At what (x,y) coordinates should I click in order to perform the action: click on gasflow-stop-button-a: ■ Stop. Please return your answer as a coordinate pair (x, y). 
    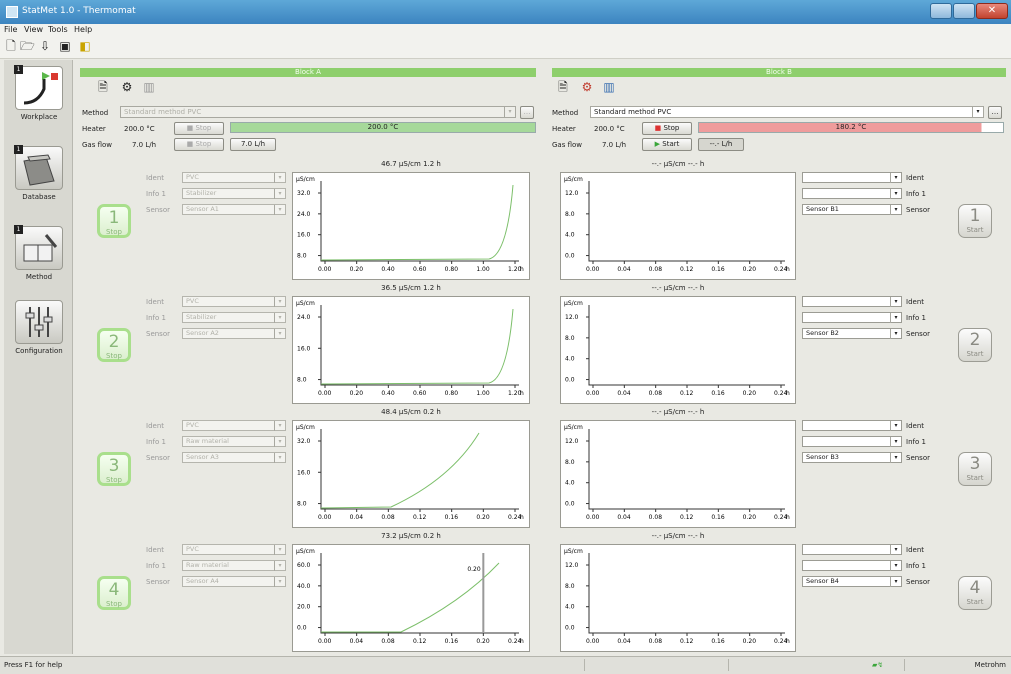
    Looking at the image, I should click on (199, 144).